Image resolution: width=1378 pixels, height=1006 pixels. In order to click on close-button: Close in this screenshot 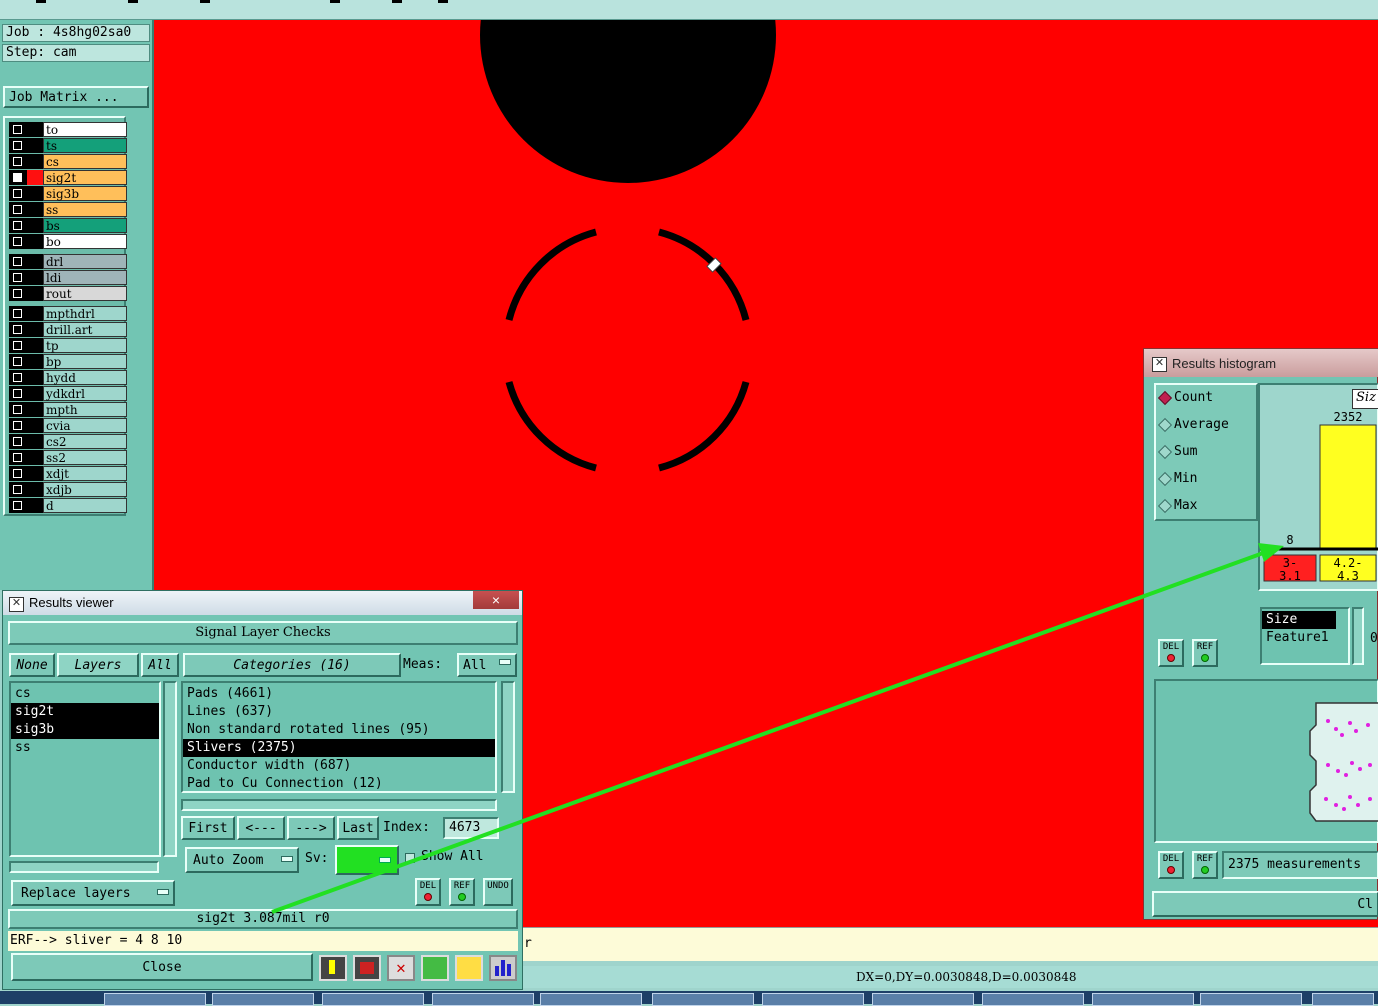, I will do `click(162, 967)`.